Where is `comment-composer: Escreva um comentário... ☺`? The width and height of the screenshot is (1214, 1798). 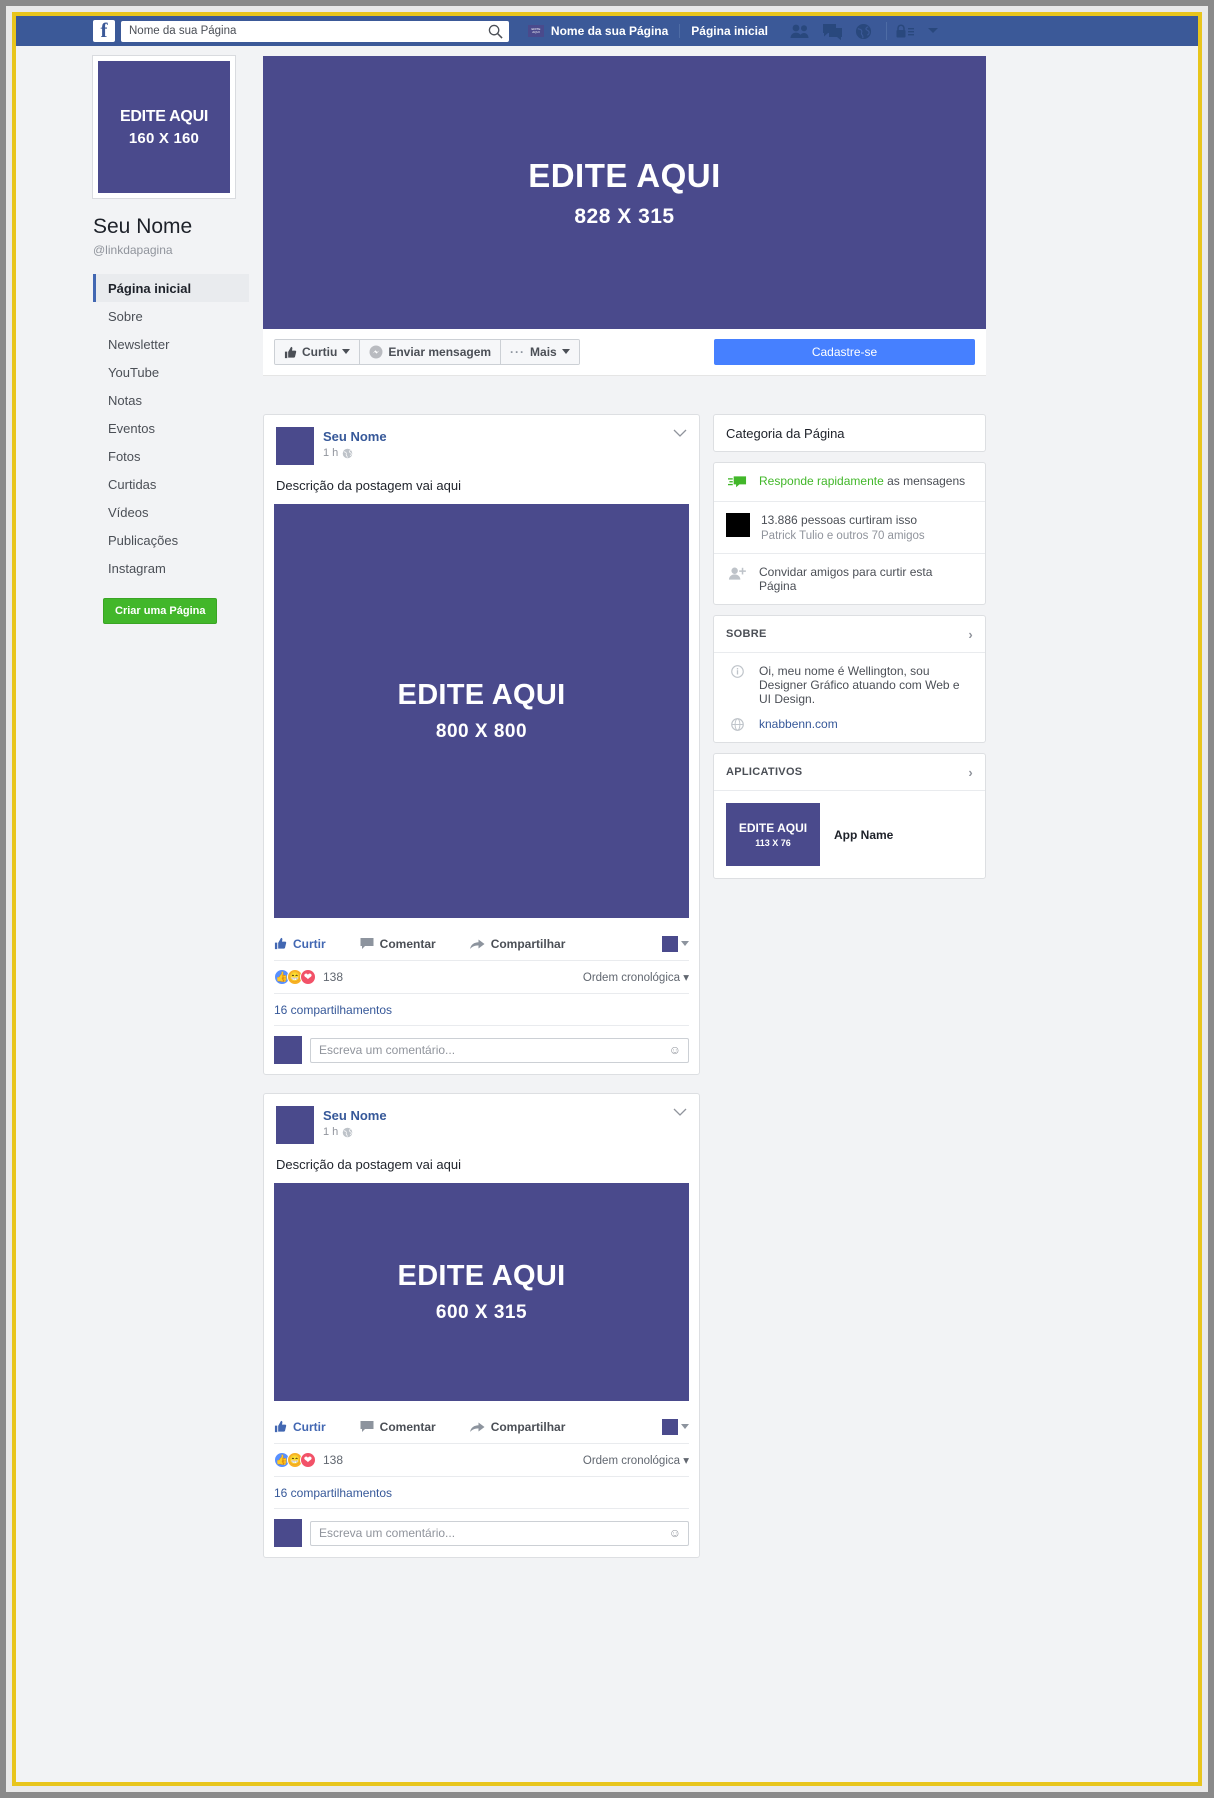 comment-composer: Escreva um comentário... ☺ is located at coordinates (481, 1533).